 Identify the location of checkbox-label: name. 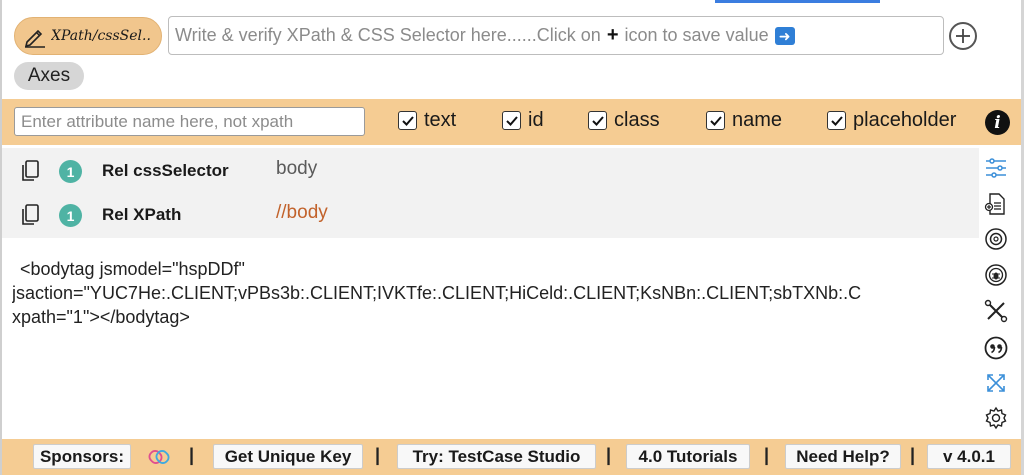
(757, 120).